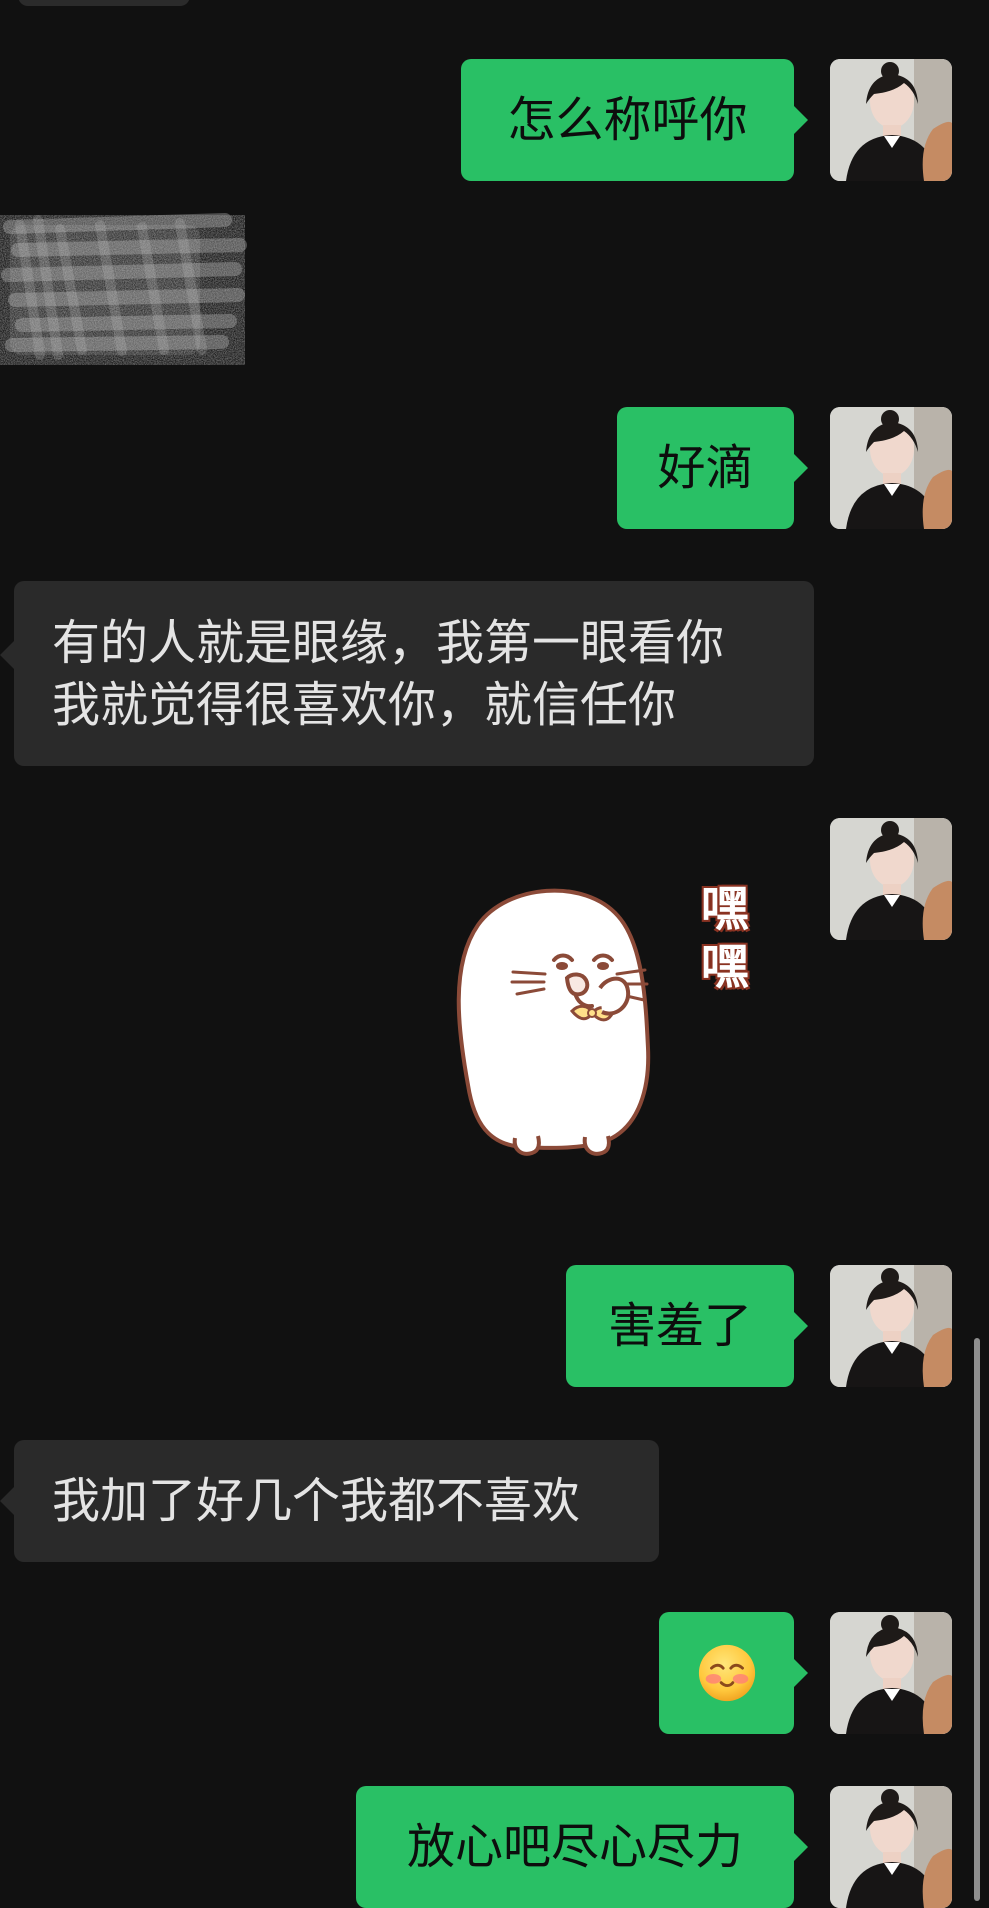 This screenshot has height=1908, width=989. I want to click on scrollbar-thumb, so click(977, 1619).